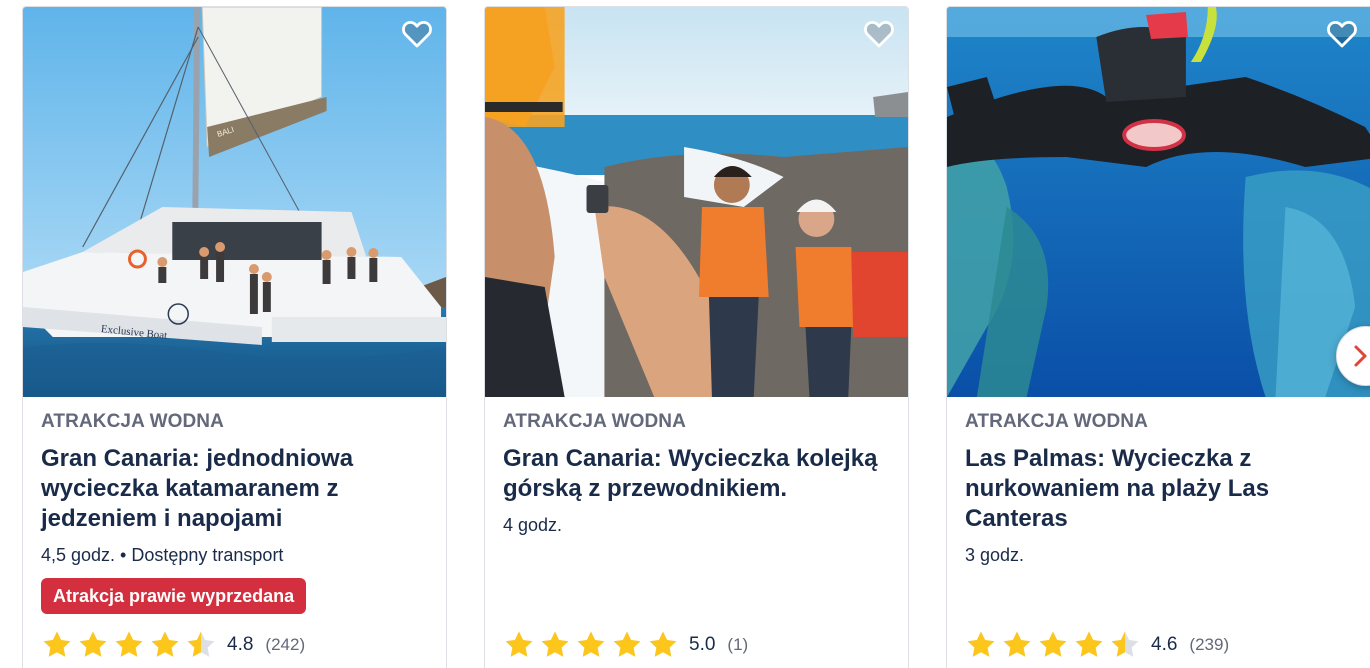 The width and height of the screenshot is (1370, 668). I want to click on rating: 4.6 (239), so click(1097, 645).